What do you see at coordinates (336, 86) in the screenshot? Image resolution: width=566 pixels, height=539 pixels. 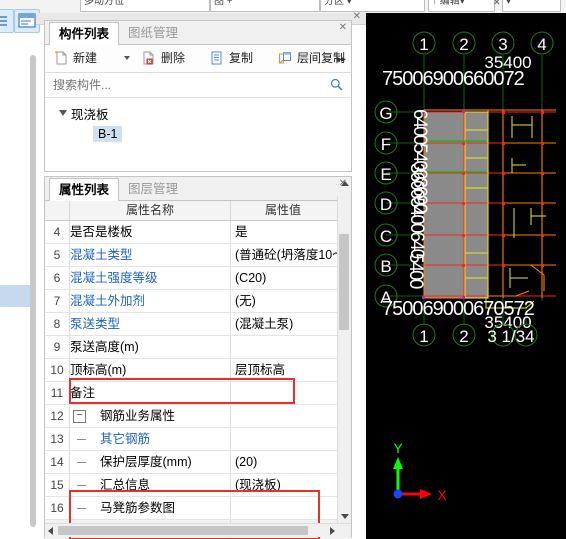 I see `search-icon` at bounding box center [336, 86].